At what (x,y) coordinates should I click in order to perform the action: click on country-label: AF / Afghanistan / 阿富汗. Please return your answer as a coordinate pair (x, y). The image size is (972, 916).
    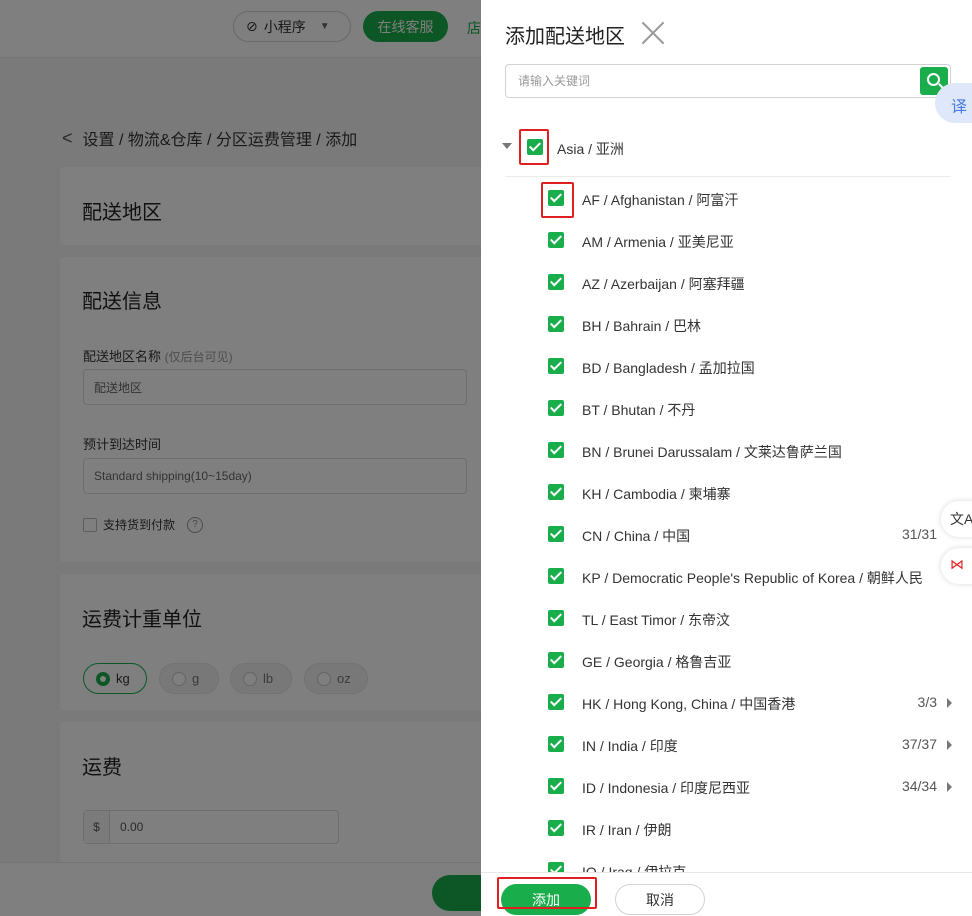
    Looking at the image, I should click on (660, 200).